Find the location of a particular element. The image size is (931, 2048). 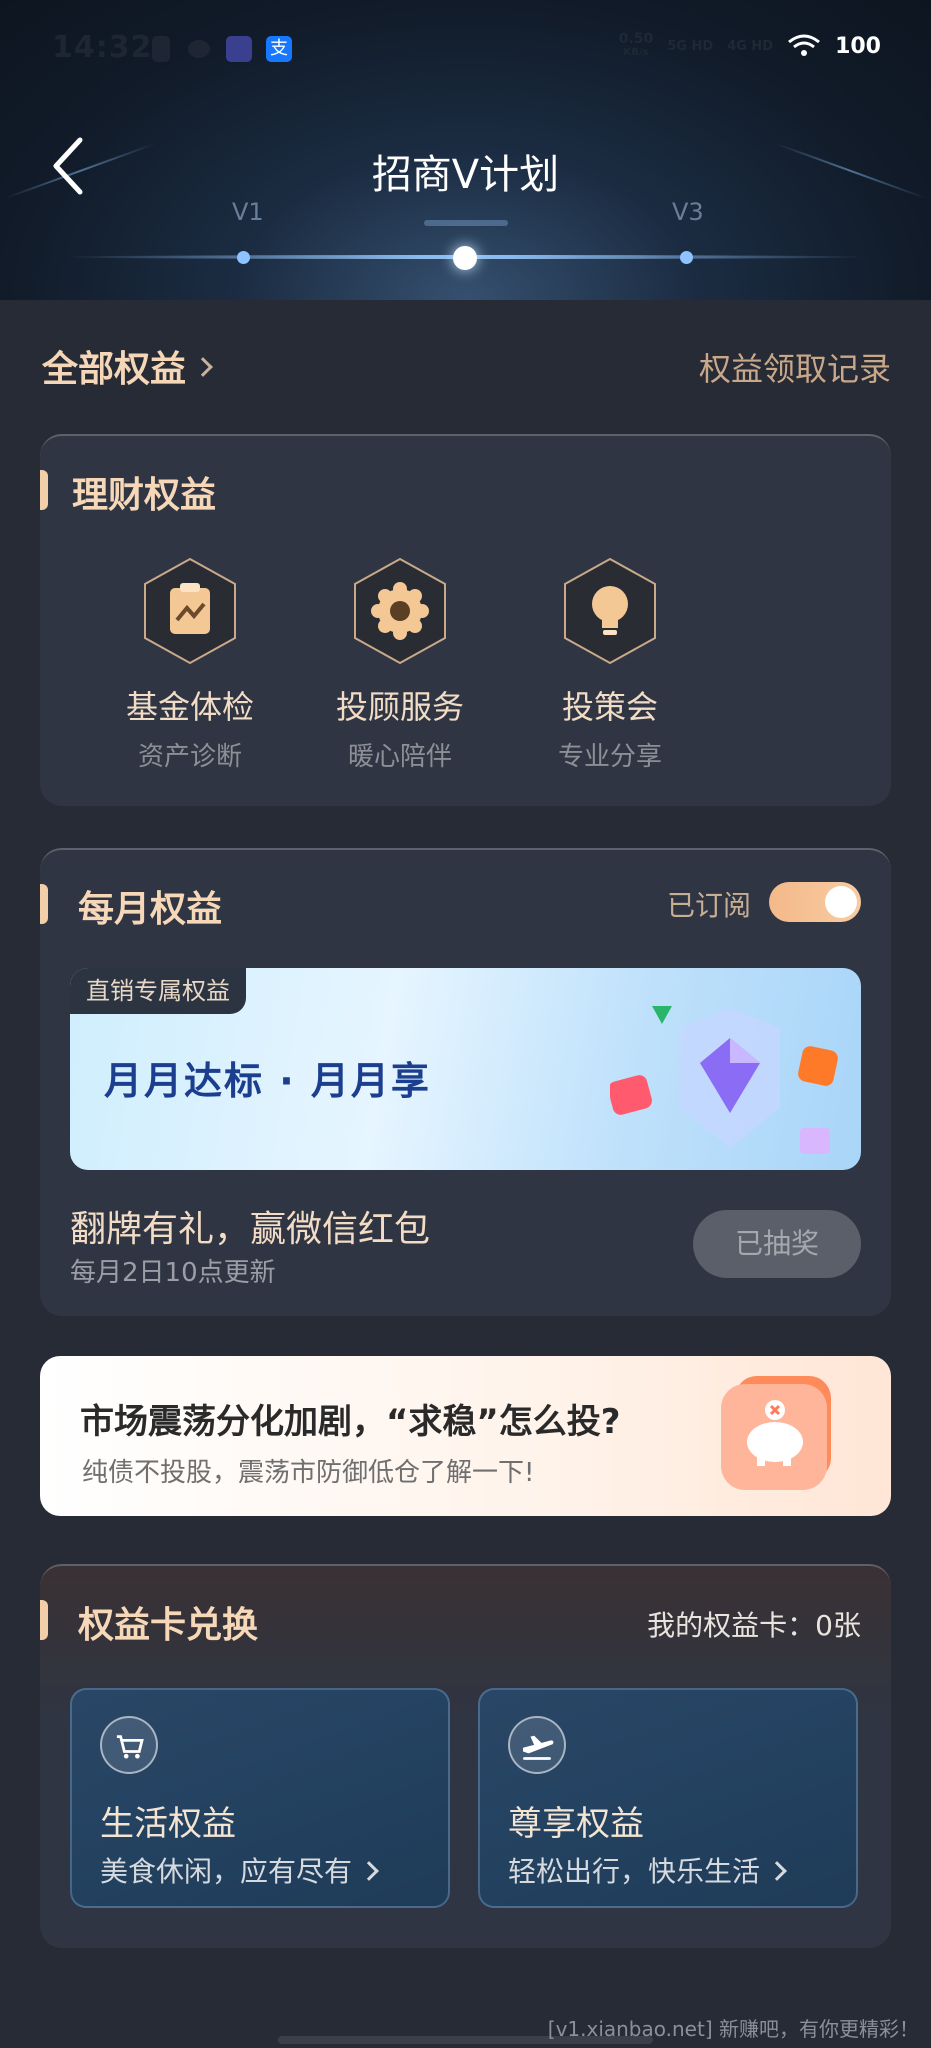

section-title: 每月权益 is located at coordinates (150, 909).